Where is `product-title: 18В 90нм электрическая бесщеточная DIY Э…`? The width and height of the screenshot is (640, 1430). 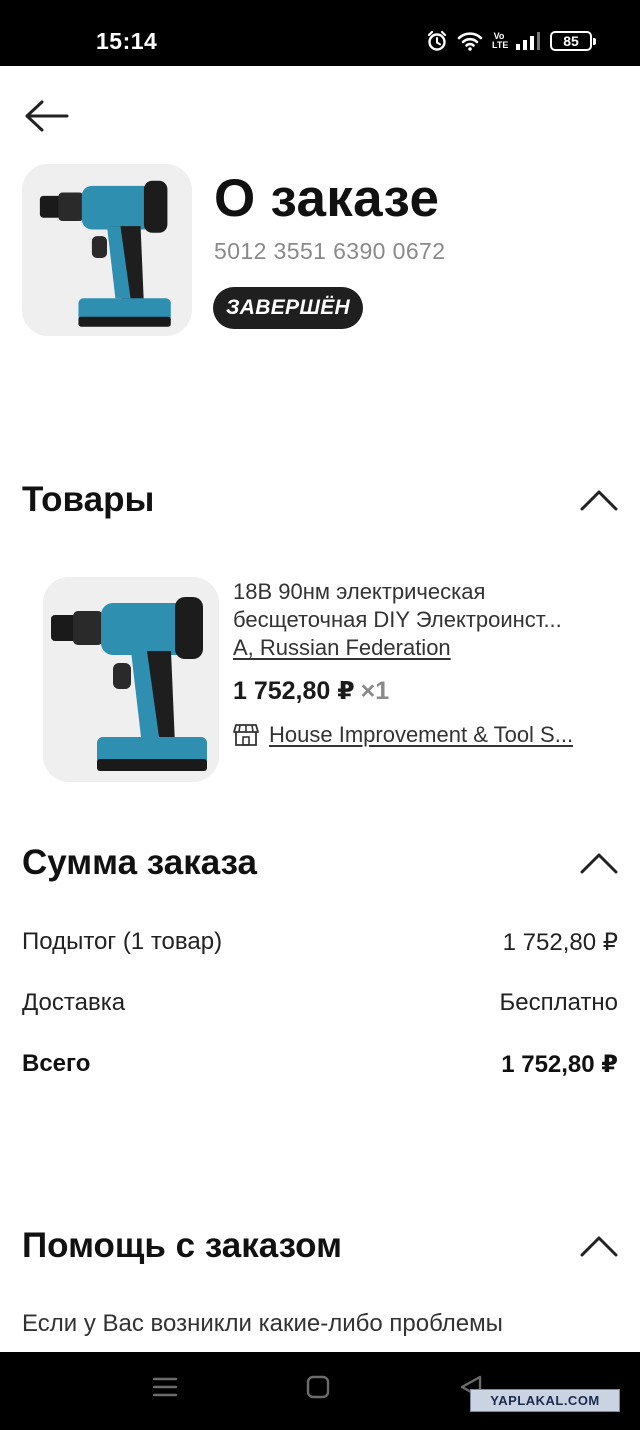 product-title: 18В 90нм электрическая бесщеточная DIY Э… is located at coordinates (423, 606).